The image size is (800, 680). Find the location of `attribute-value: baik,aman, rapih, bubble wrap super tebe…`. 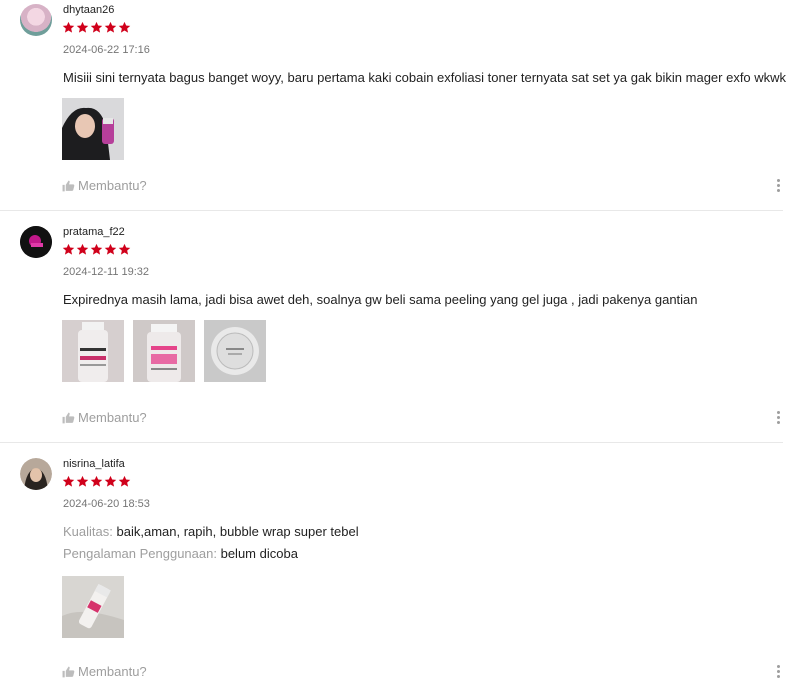

attribute-value: baik,aman, rapih, bubble wrap super tebe… is located at coordinates (237, 531).